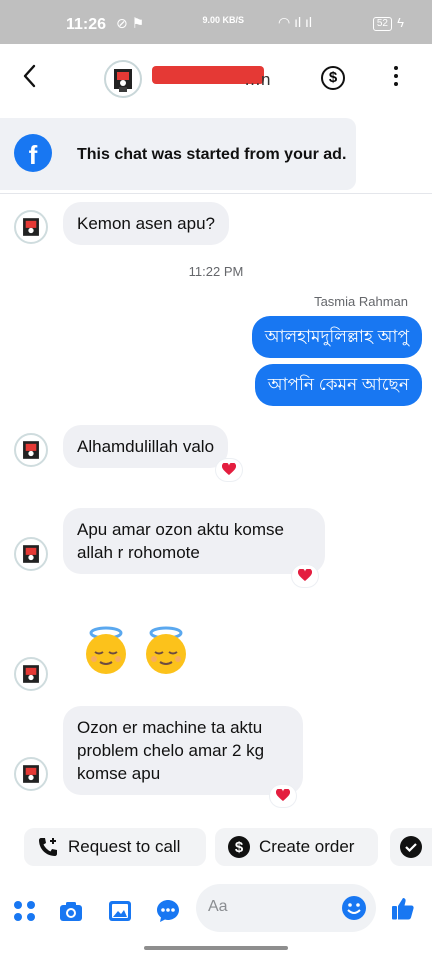  Describe the element at coordinates (120, 911) in the screenshot. I see `gallery-icon` at that location.